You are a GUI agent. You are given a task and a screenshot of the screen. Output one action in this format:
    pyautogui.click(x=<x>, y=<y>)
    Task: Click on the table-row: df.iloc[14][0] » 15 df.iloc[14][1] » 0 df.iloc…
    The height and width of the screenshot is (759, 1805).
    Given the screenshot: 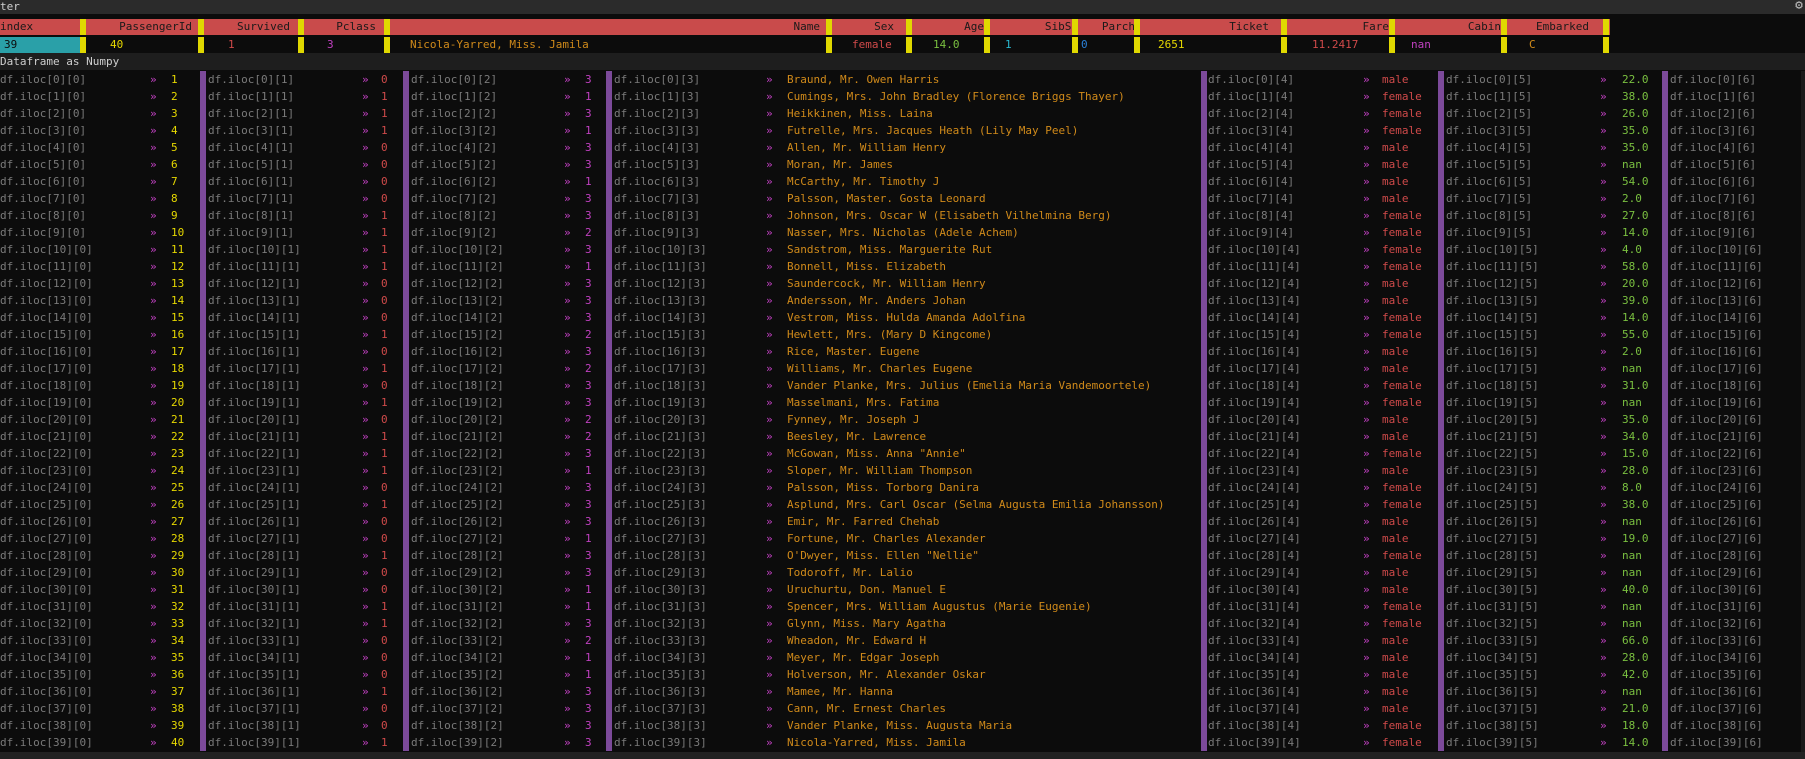 What is the action you would take?
    pyautogui.click(x=902, y=317)
    